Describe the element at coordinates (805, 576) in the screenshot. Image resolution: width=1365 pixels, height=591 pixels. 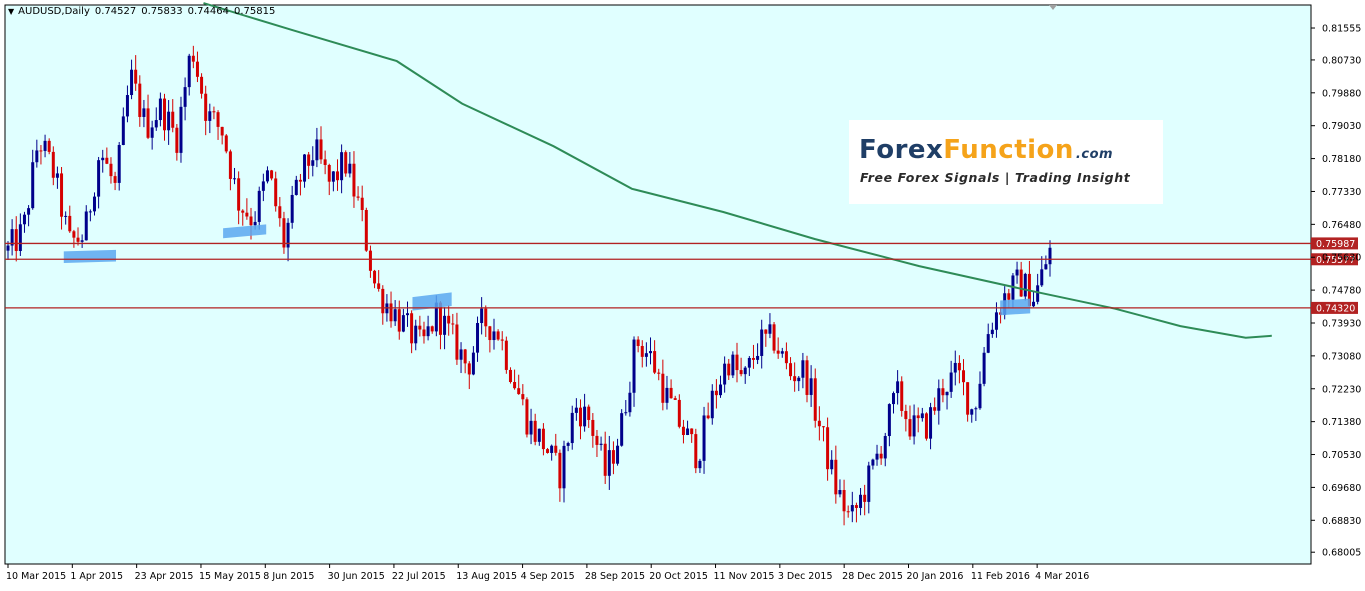
I see `x-tick-label: 3 Dec 2015` at that location.